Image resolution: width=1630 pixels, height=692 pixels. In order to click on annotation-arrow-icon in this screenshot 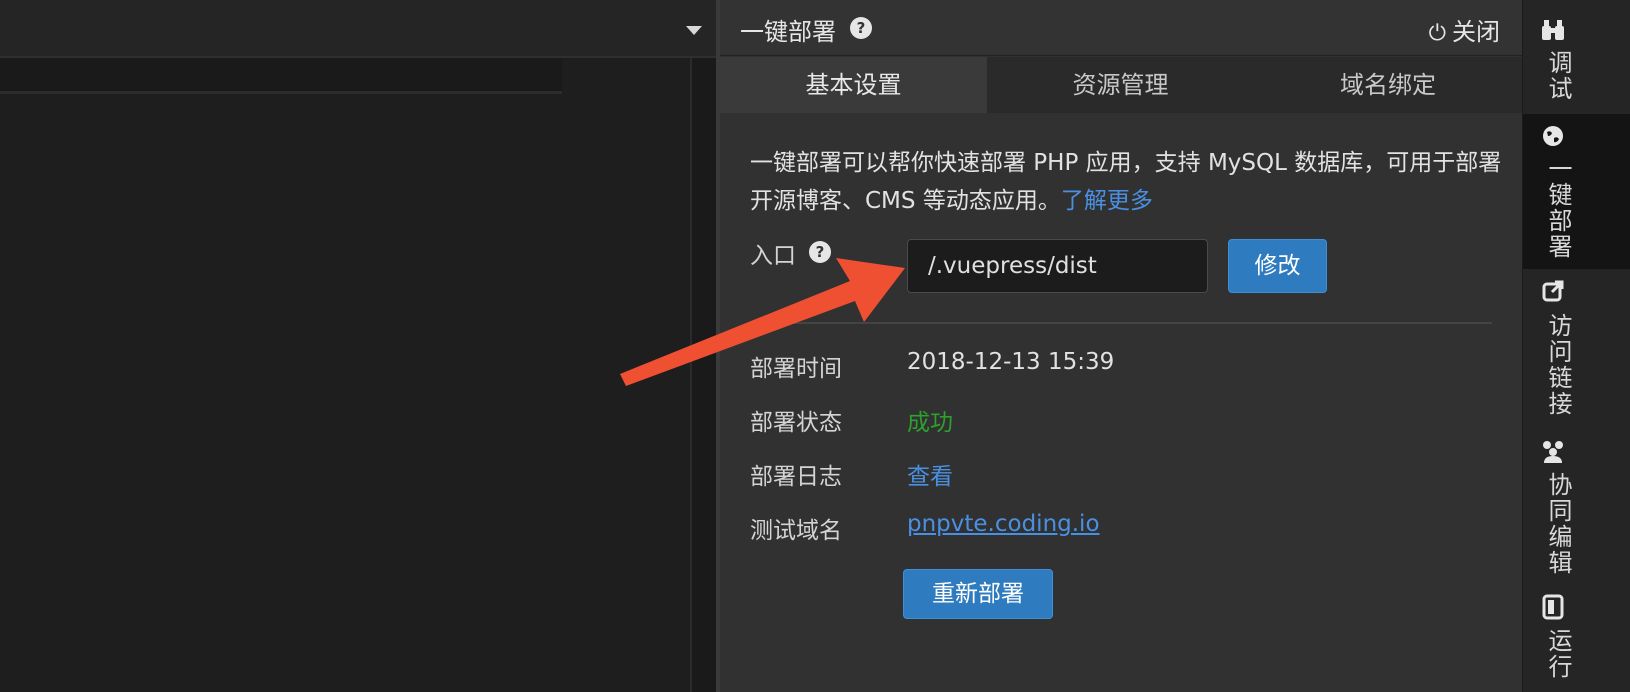, I will do `click(762, 322)`.